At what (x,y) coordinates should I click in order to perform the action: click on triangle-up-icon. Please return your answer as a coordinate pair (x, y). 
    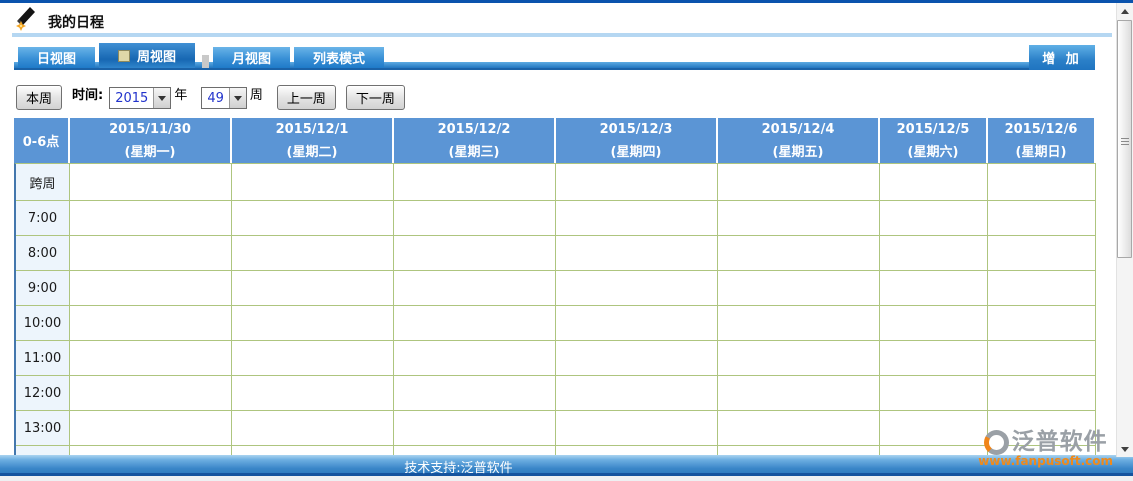
    Looking at the image, I should click on (1125, 11).